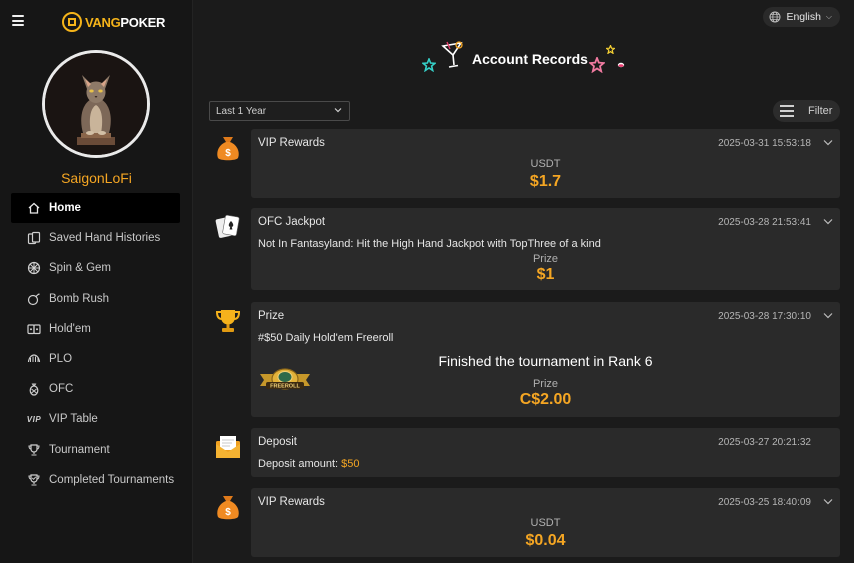  I want to click on trophy-check-icon, so click(34, 480).